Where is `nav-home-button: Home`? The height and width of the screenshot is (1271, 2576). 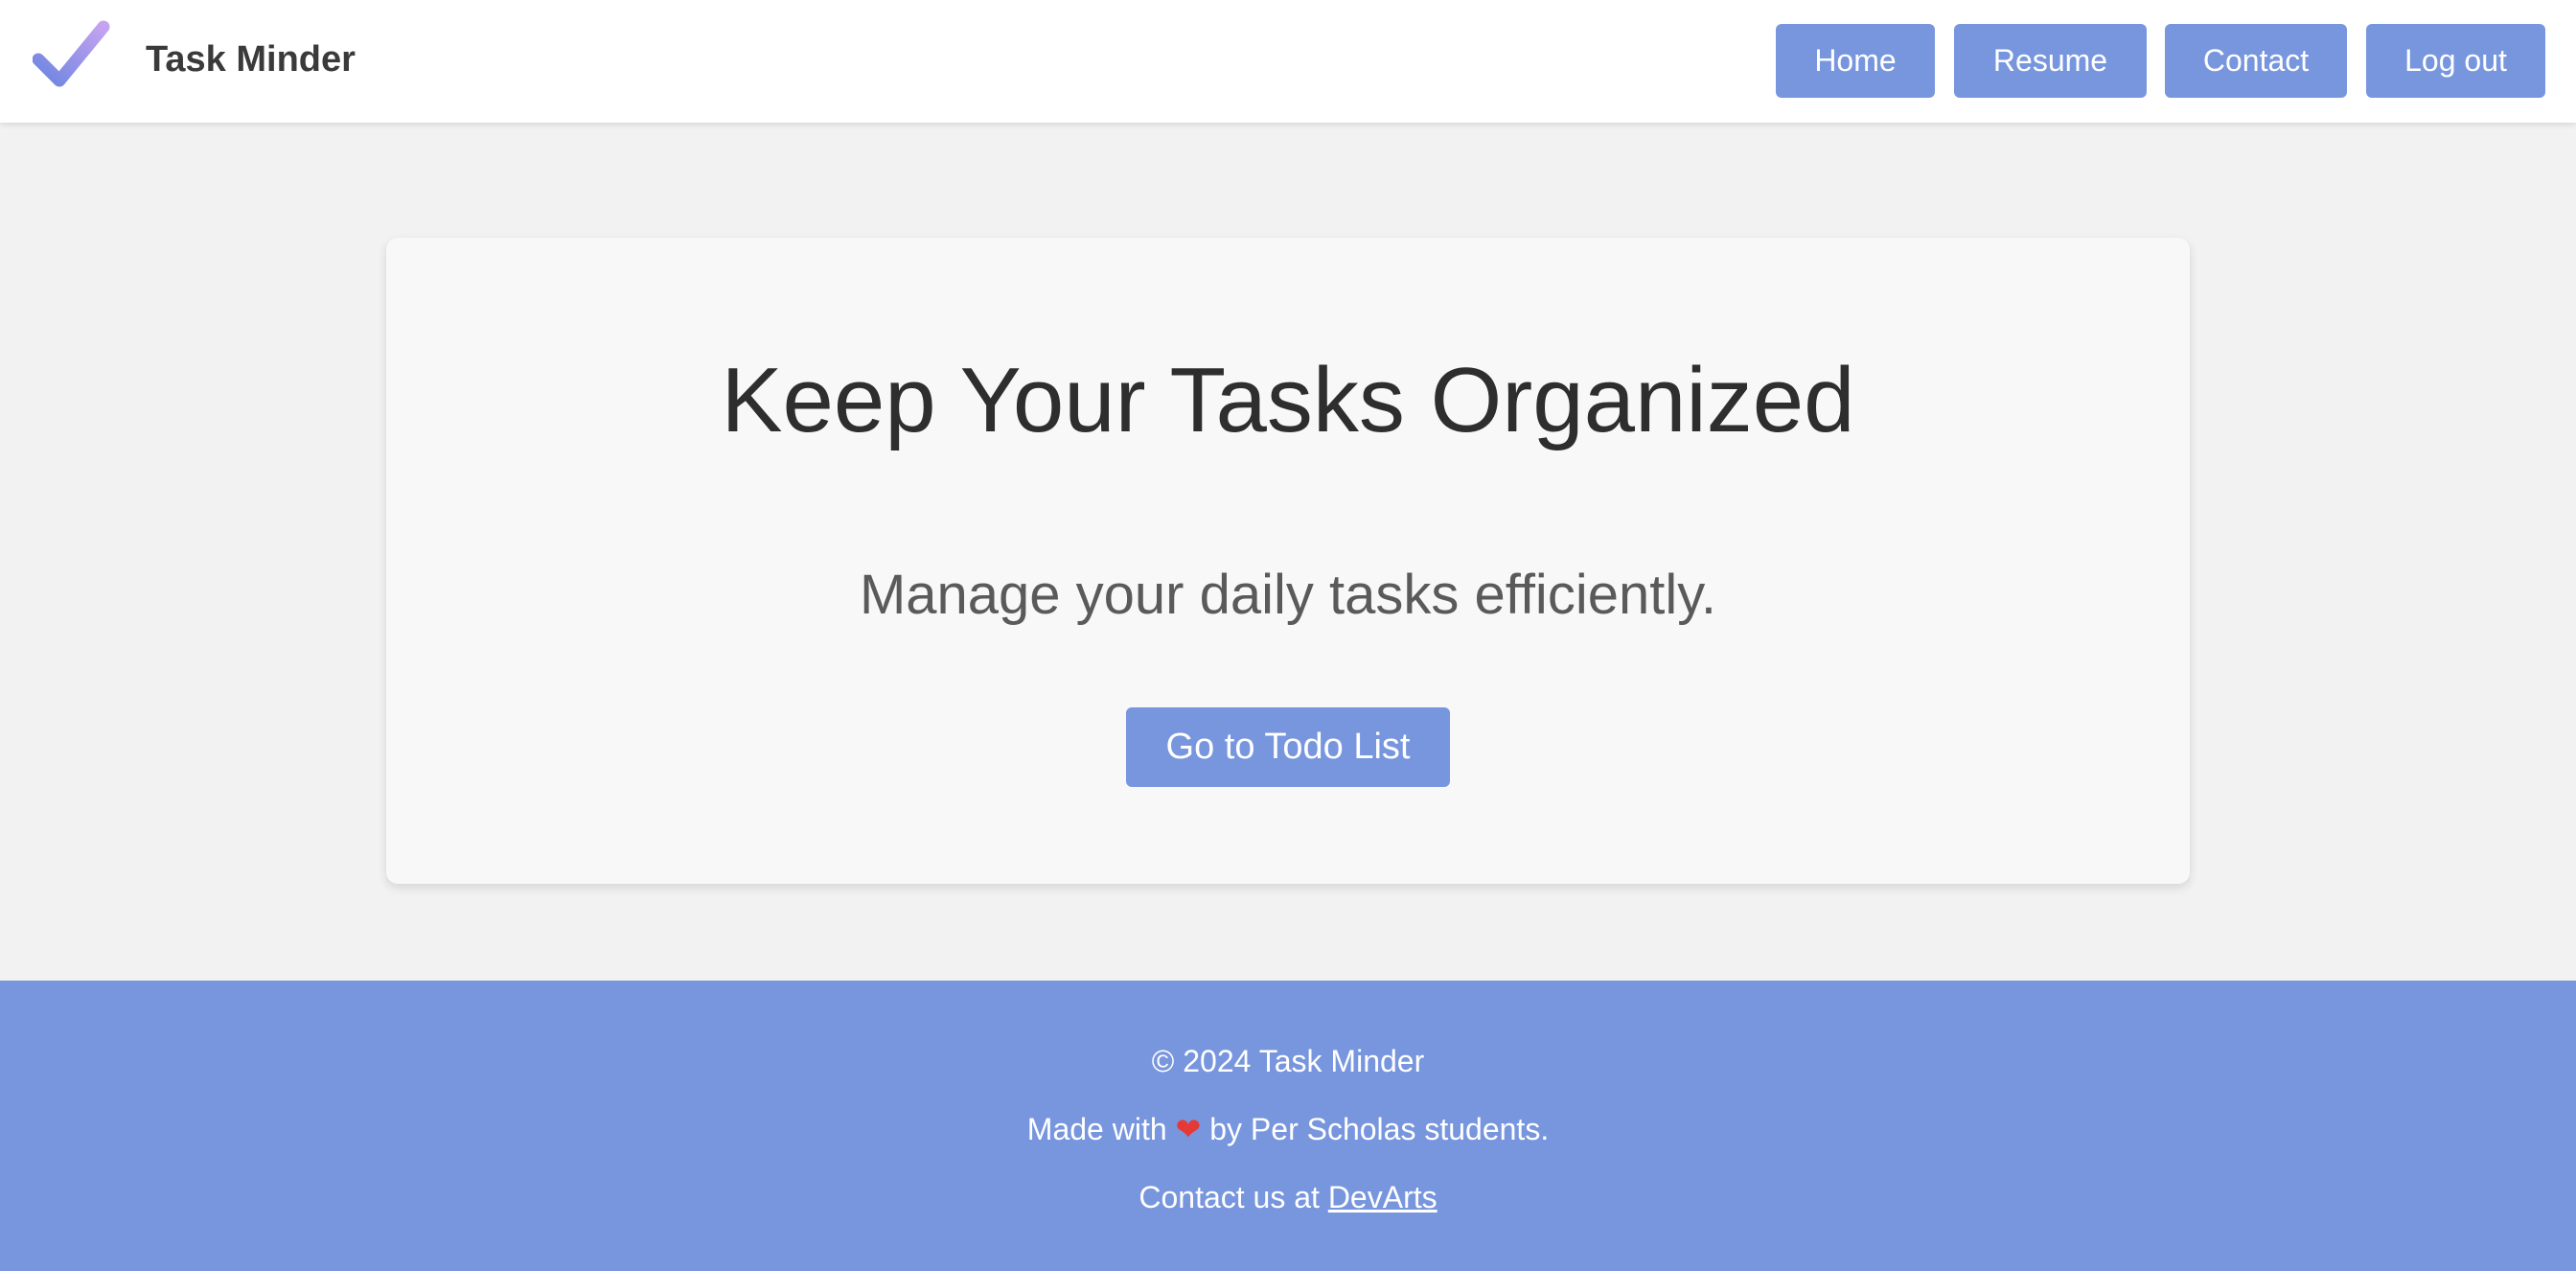
nav-home-button: Home is located at coordinates (1855, 61).